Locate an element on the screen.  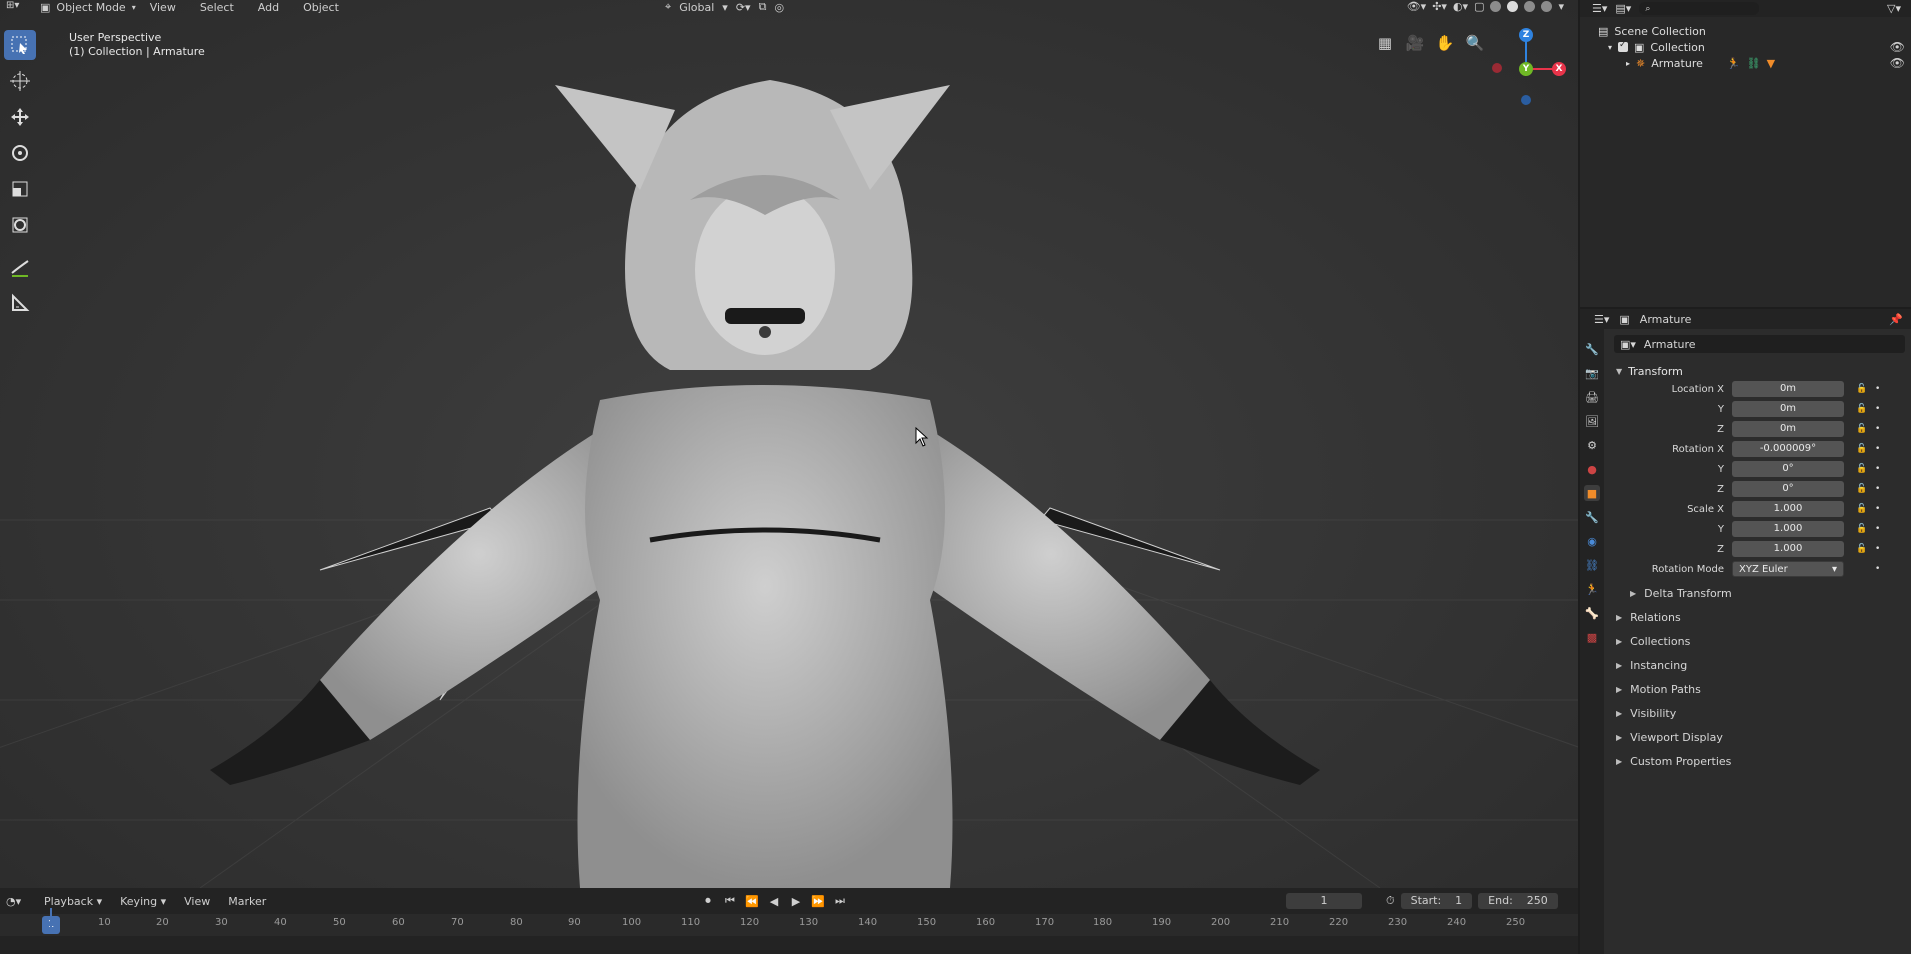
rotation-x-field: -0.000009° is located at coordinates (1788, 449).